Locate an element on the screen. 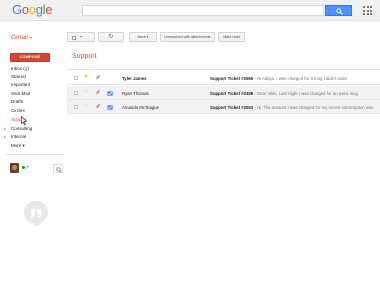 The height and width of the screenshot is (300, 380). google-logo: Google is located at coordinates (32, 9).